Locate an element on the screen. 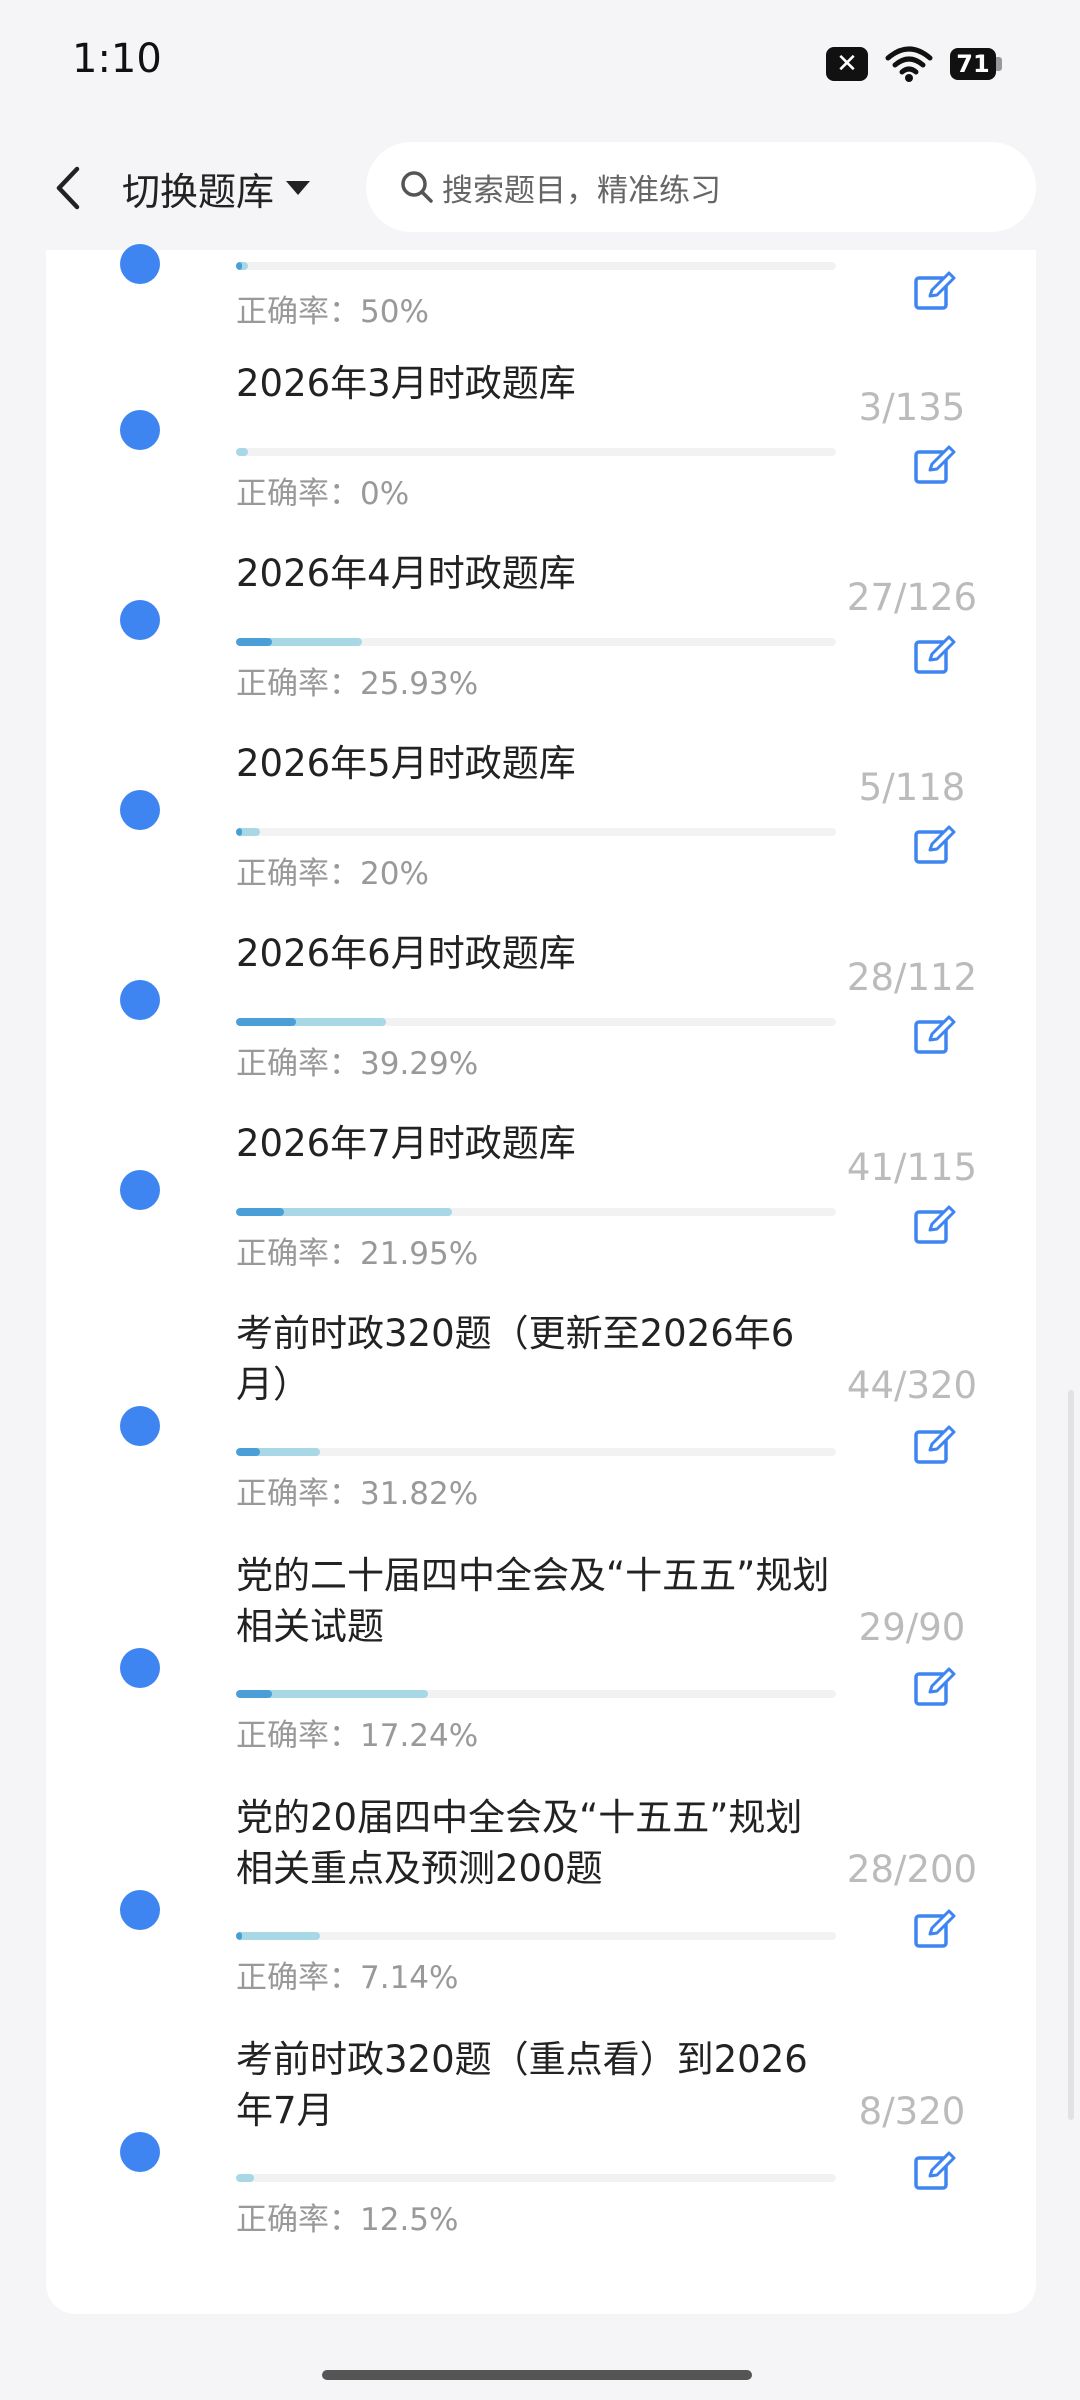 The height and width of the screenshot is (2400, 1080). item-title: 2026年7月时政题库 is located at coordinates (406, 1143).